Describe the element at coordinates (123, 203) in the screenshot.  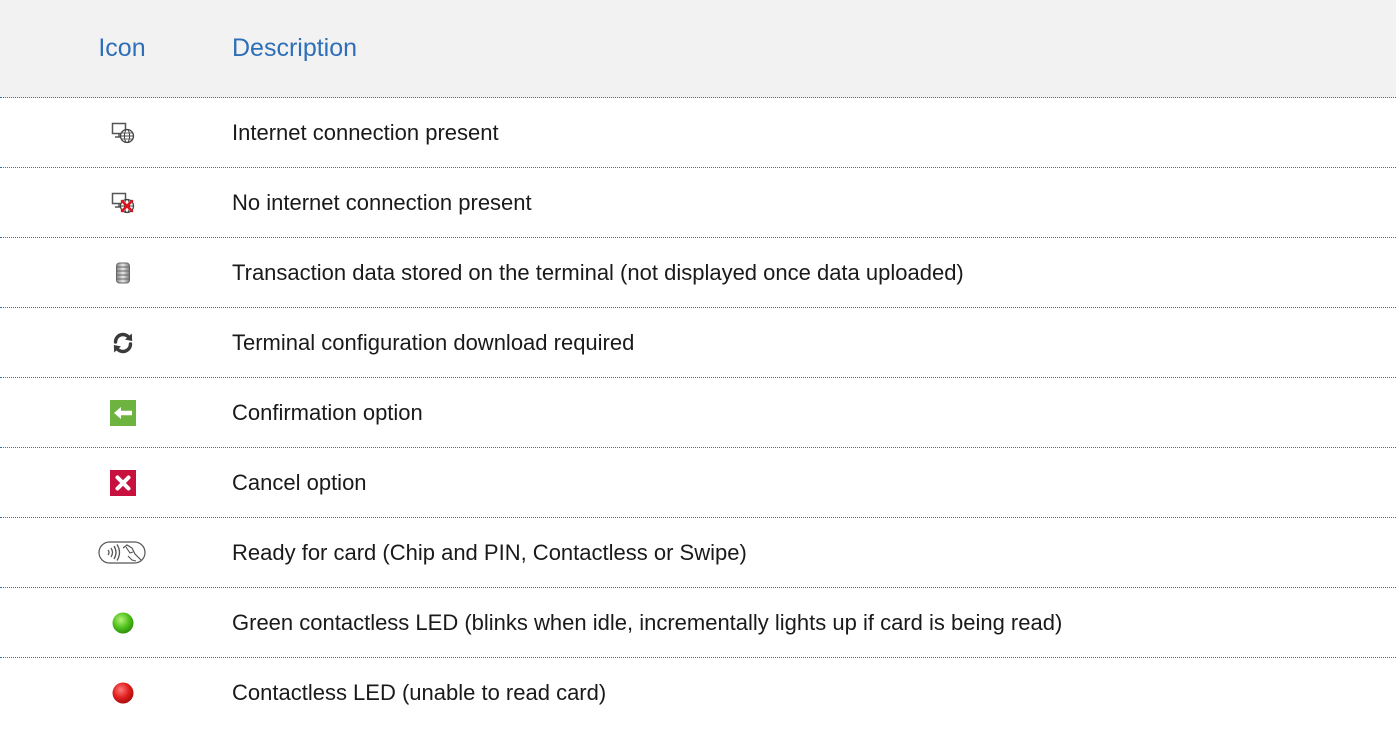
I see `no-internet-icon` at that location.